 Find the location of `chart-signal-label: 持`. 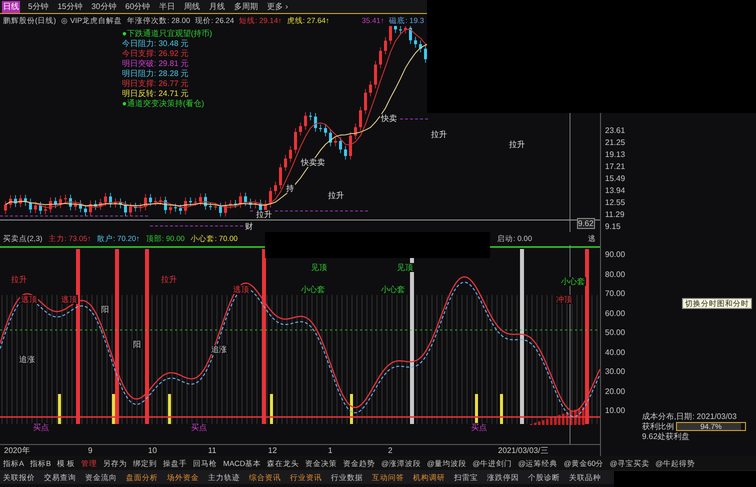

chart-signal-label: 持 is located at coordinates (290, 188).